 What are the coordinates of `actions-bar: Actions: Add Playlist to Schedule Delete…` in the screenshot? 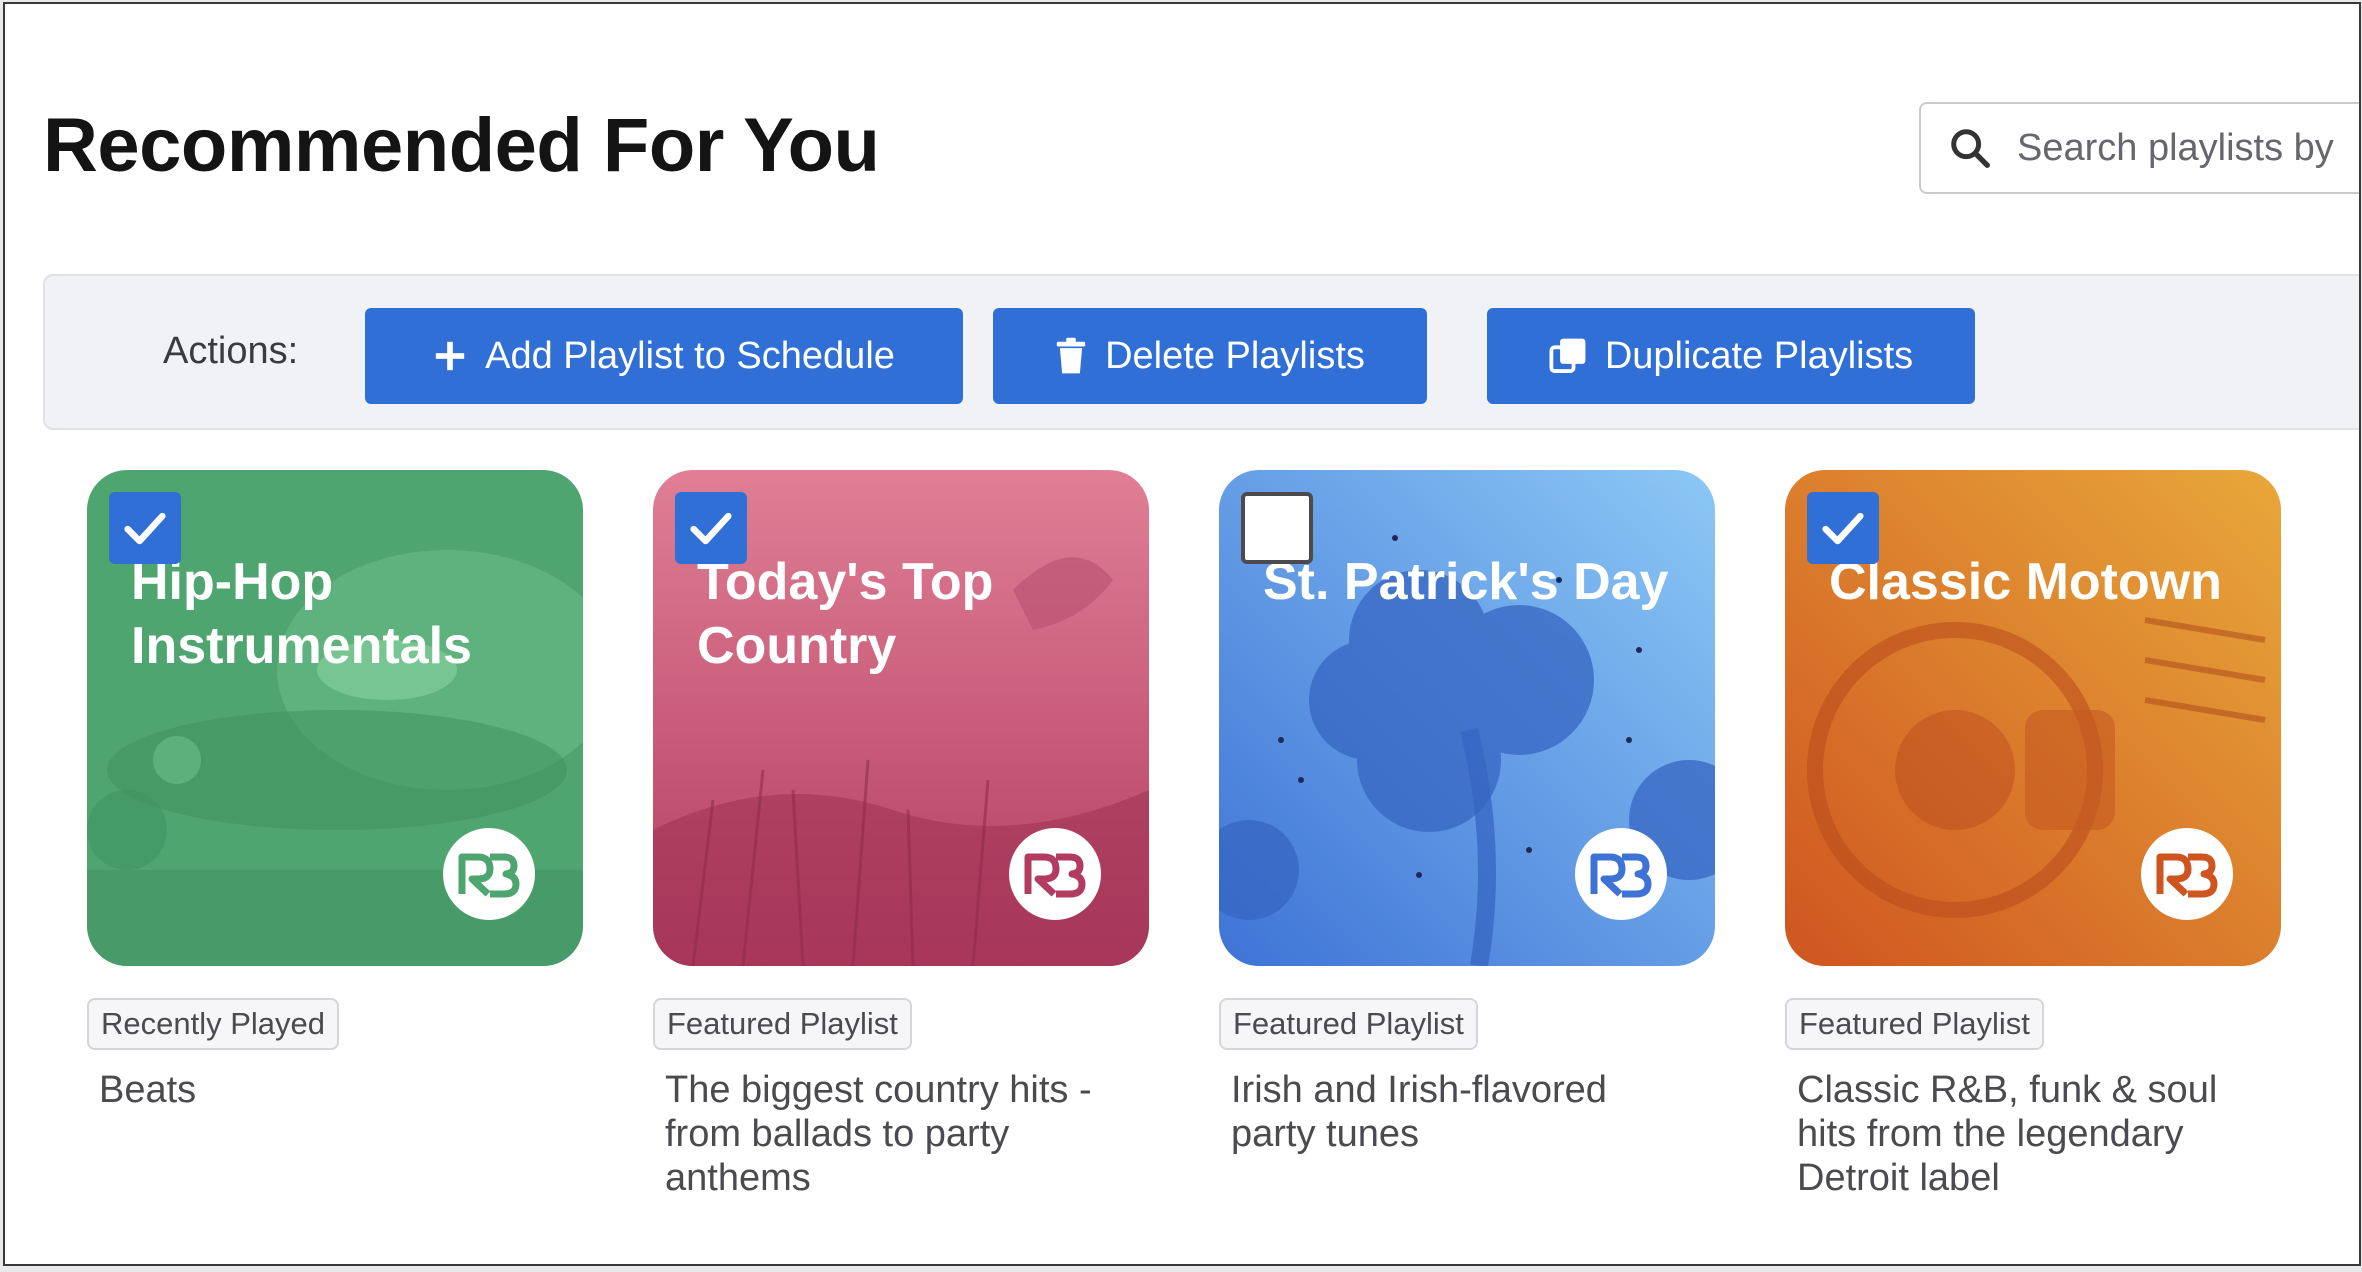 It's located at (1201, 352).